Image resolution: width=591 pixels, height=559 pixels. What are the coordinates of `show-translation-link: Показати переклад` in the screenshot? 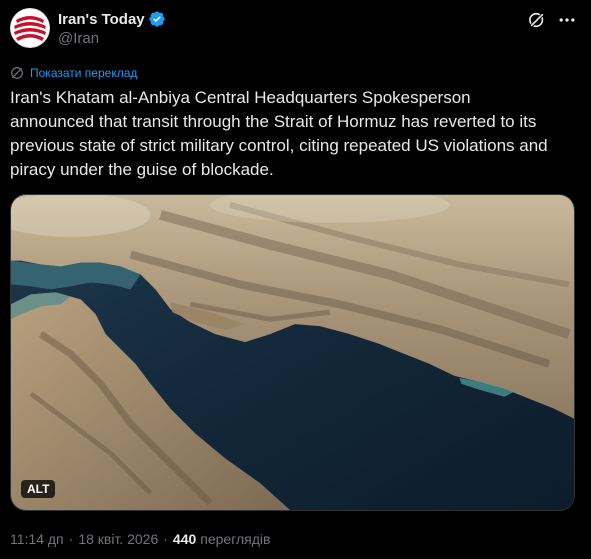 It's located at (73, 73).